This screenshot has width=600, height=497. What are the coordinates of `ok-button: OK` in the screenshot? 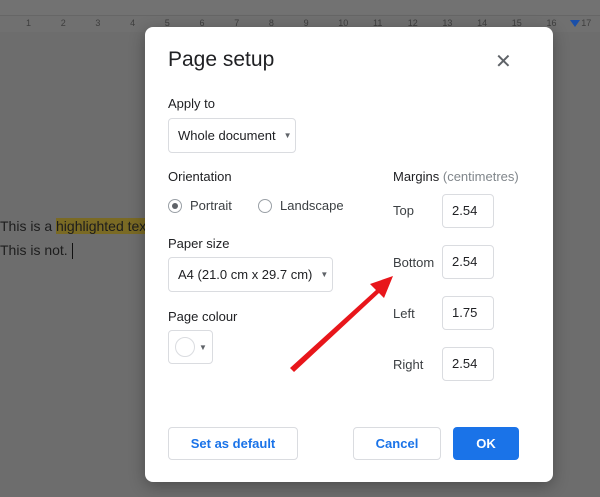 It's located at (486, 443).